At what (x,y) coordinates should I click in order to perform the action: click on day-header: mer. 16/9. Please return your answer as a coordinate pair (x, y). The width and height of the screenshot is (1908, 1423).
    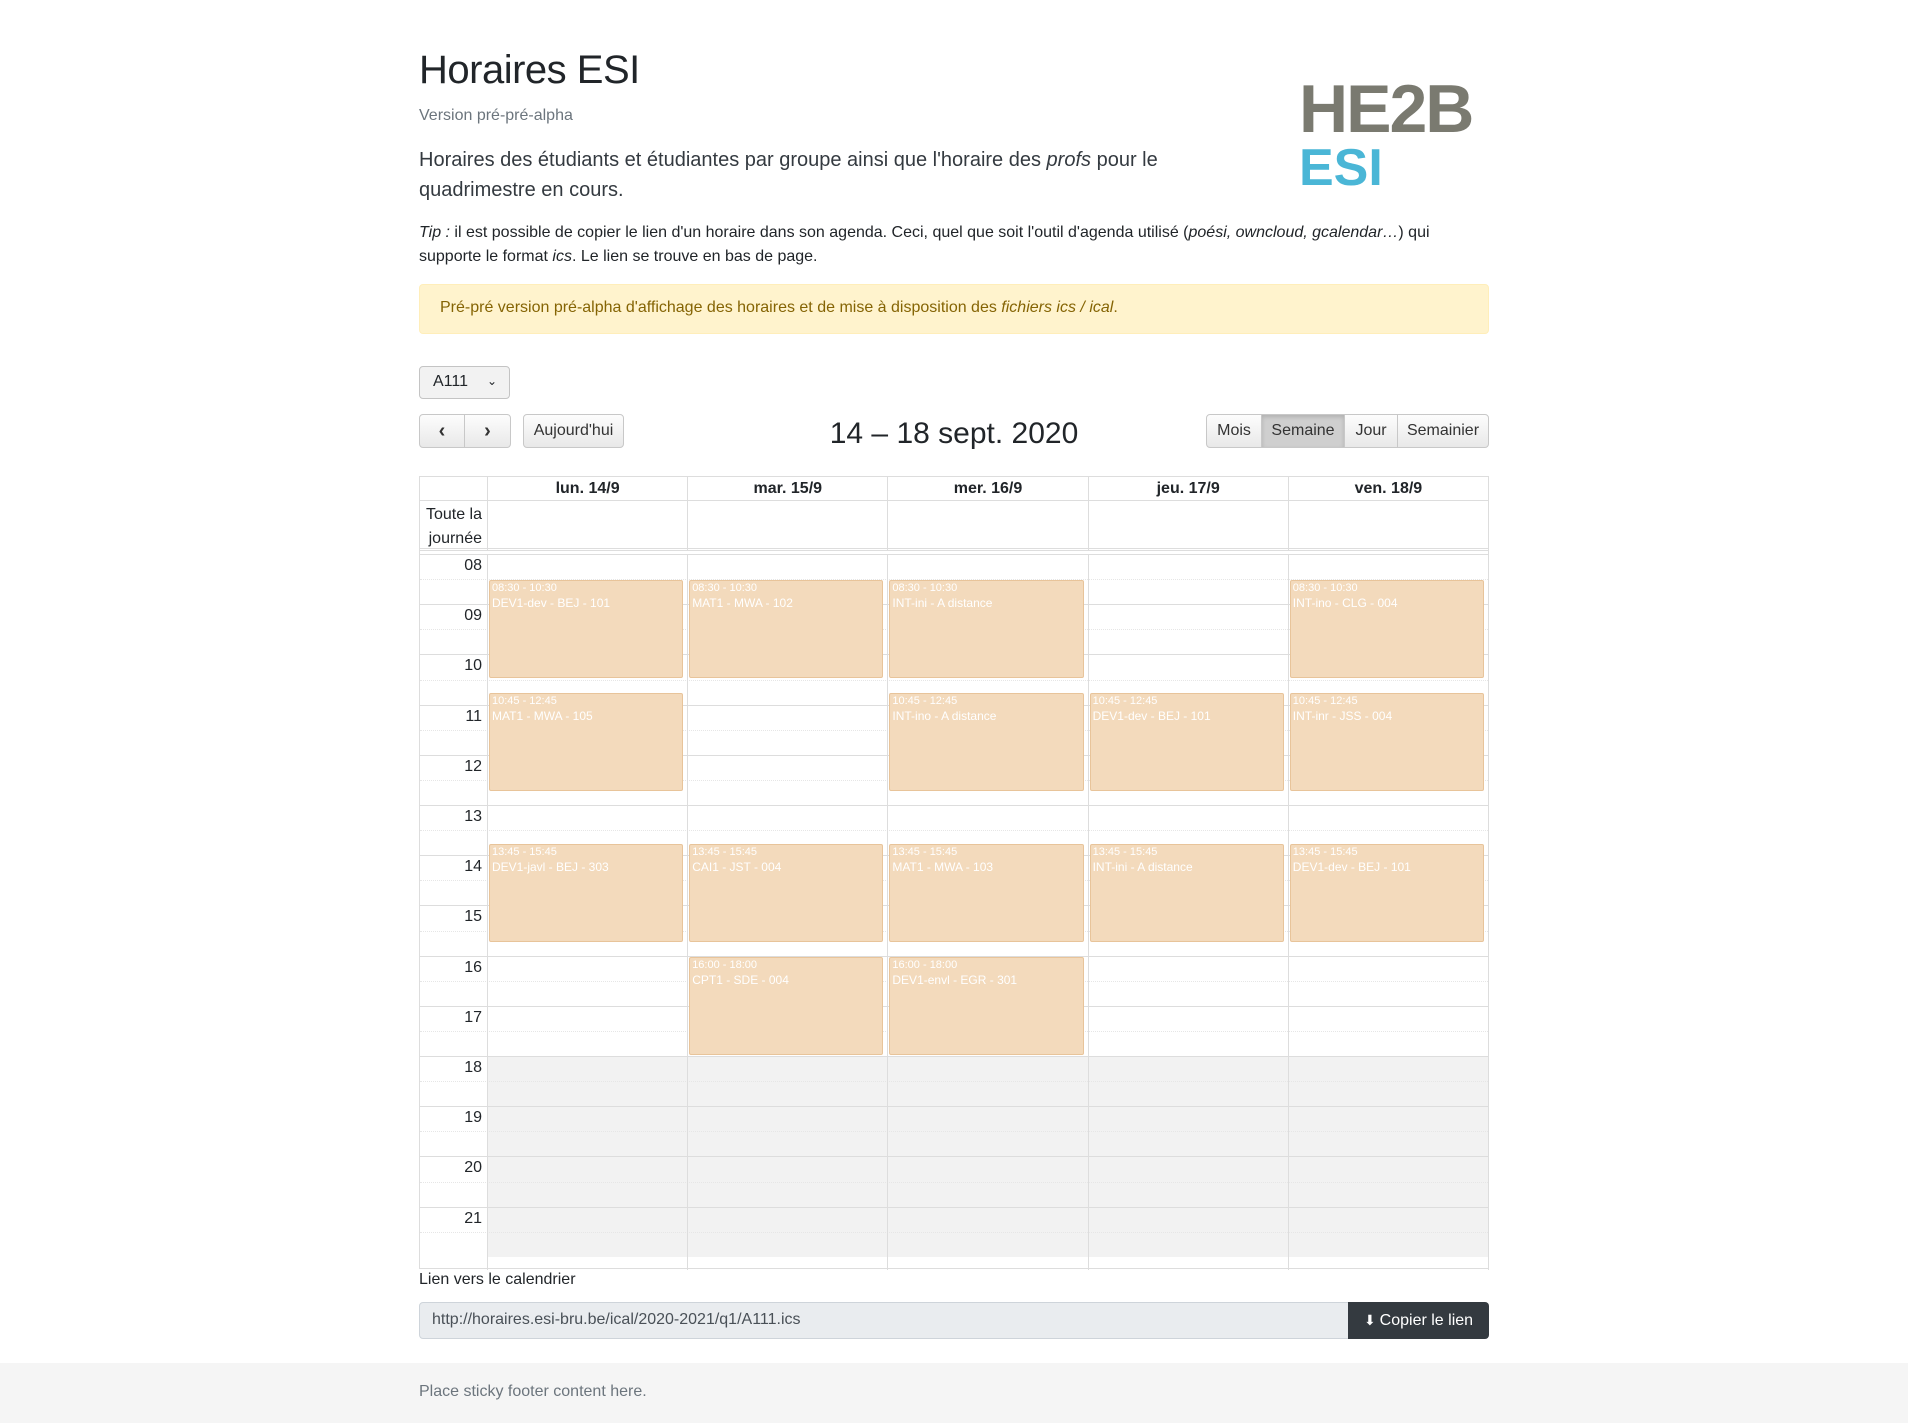
    Looking at the image, I should click on (987, 489).